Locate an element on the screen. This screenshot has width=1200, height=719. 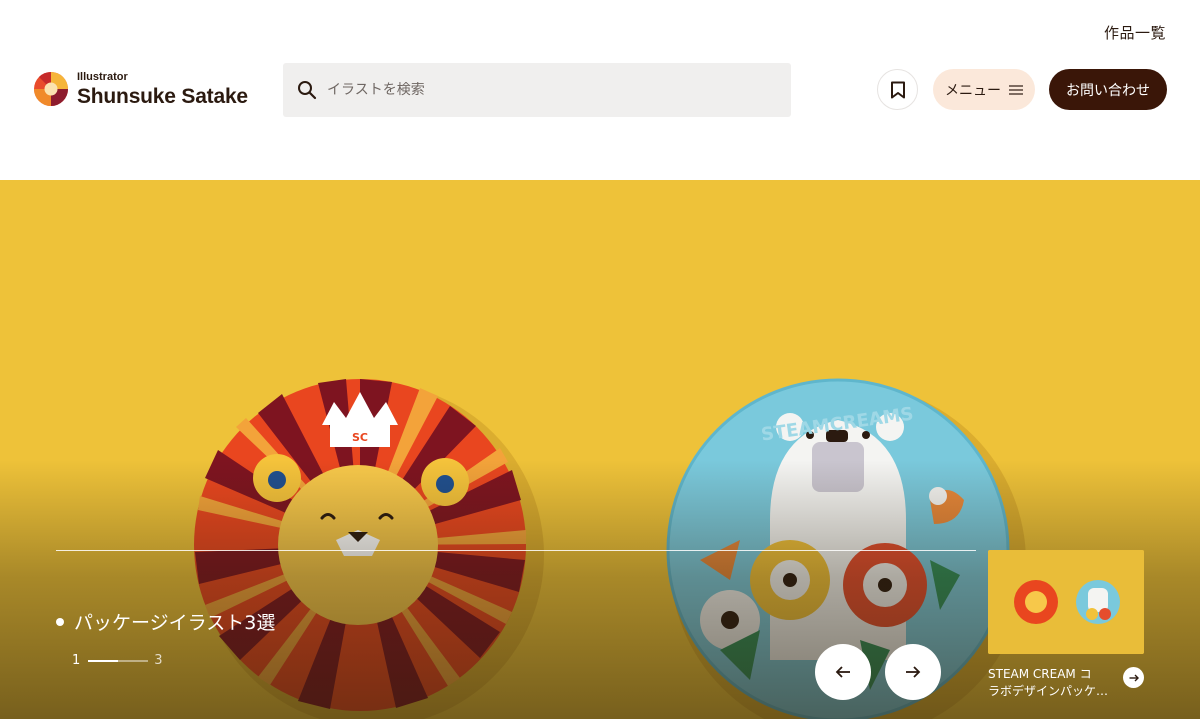
hero-divider is located at coordinates (516, 550).